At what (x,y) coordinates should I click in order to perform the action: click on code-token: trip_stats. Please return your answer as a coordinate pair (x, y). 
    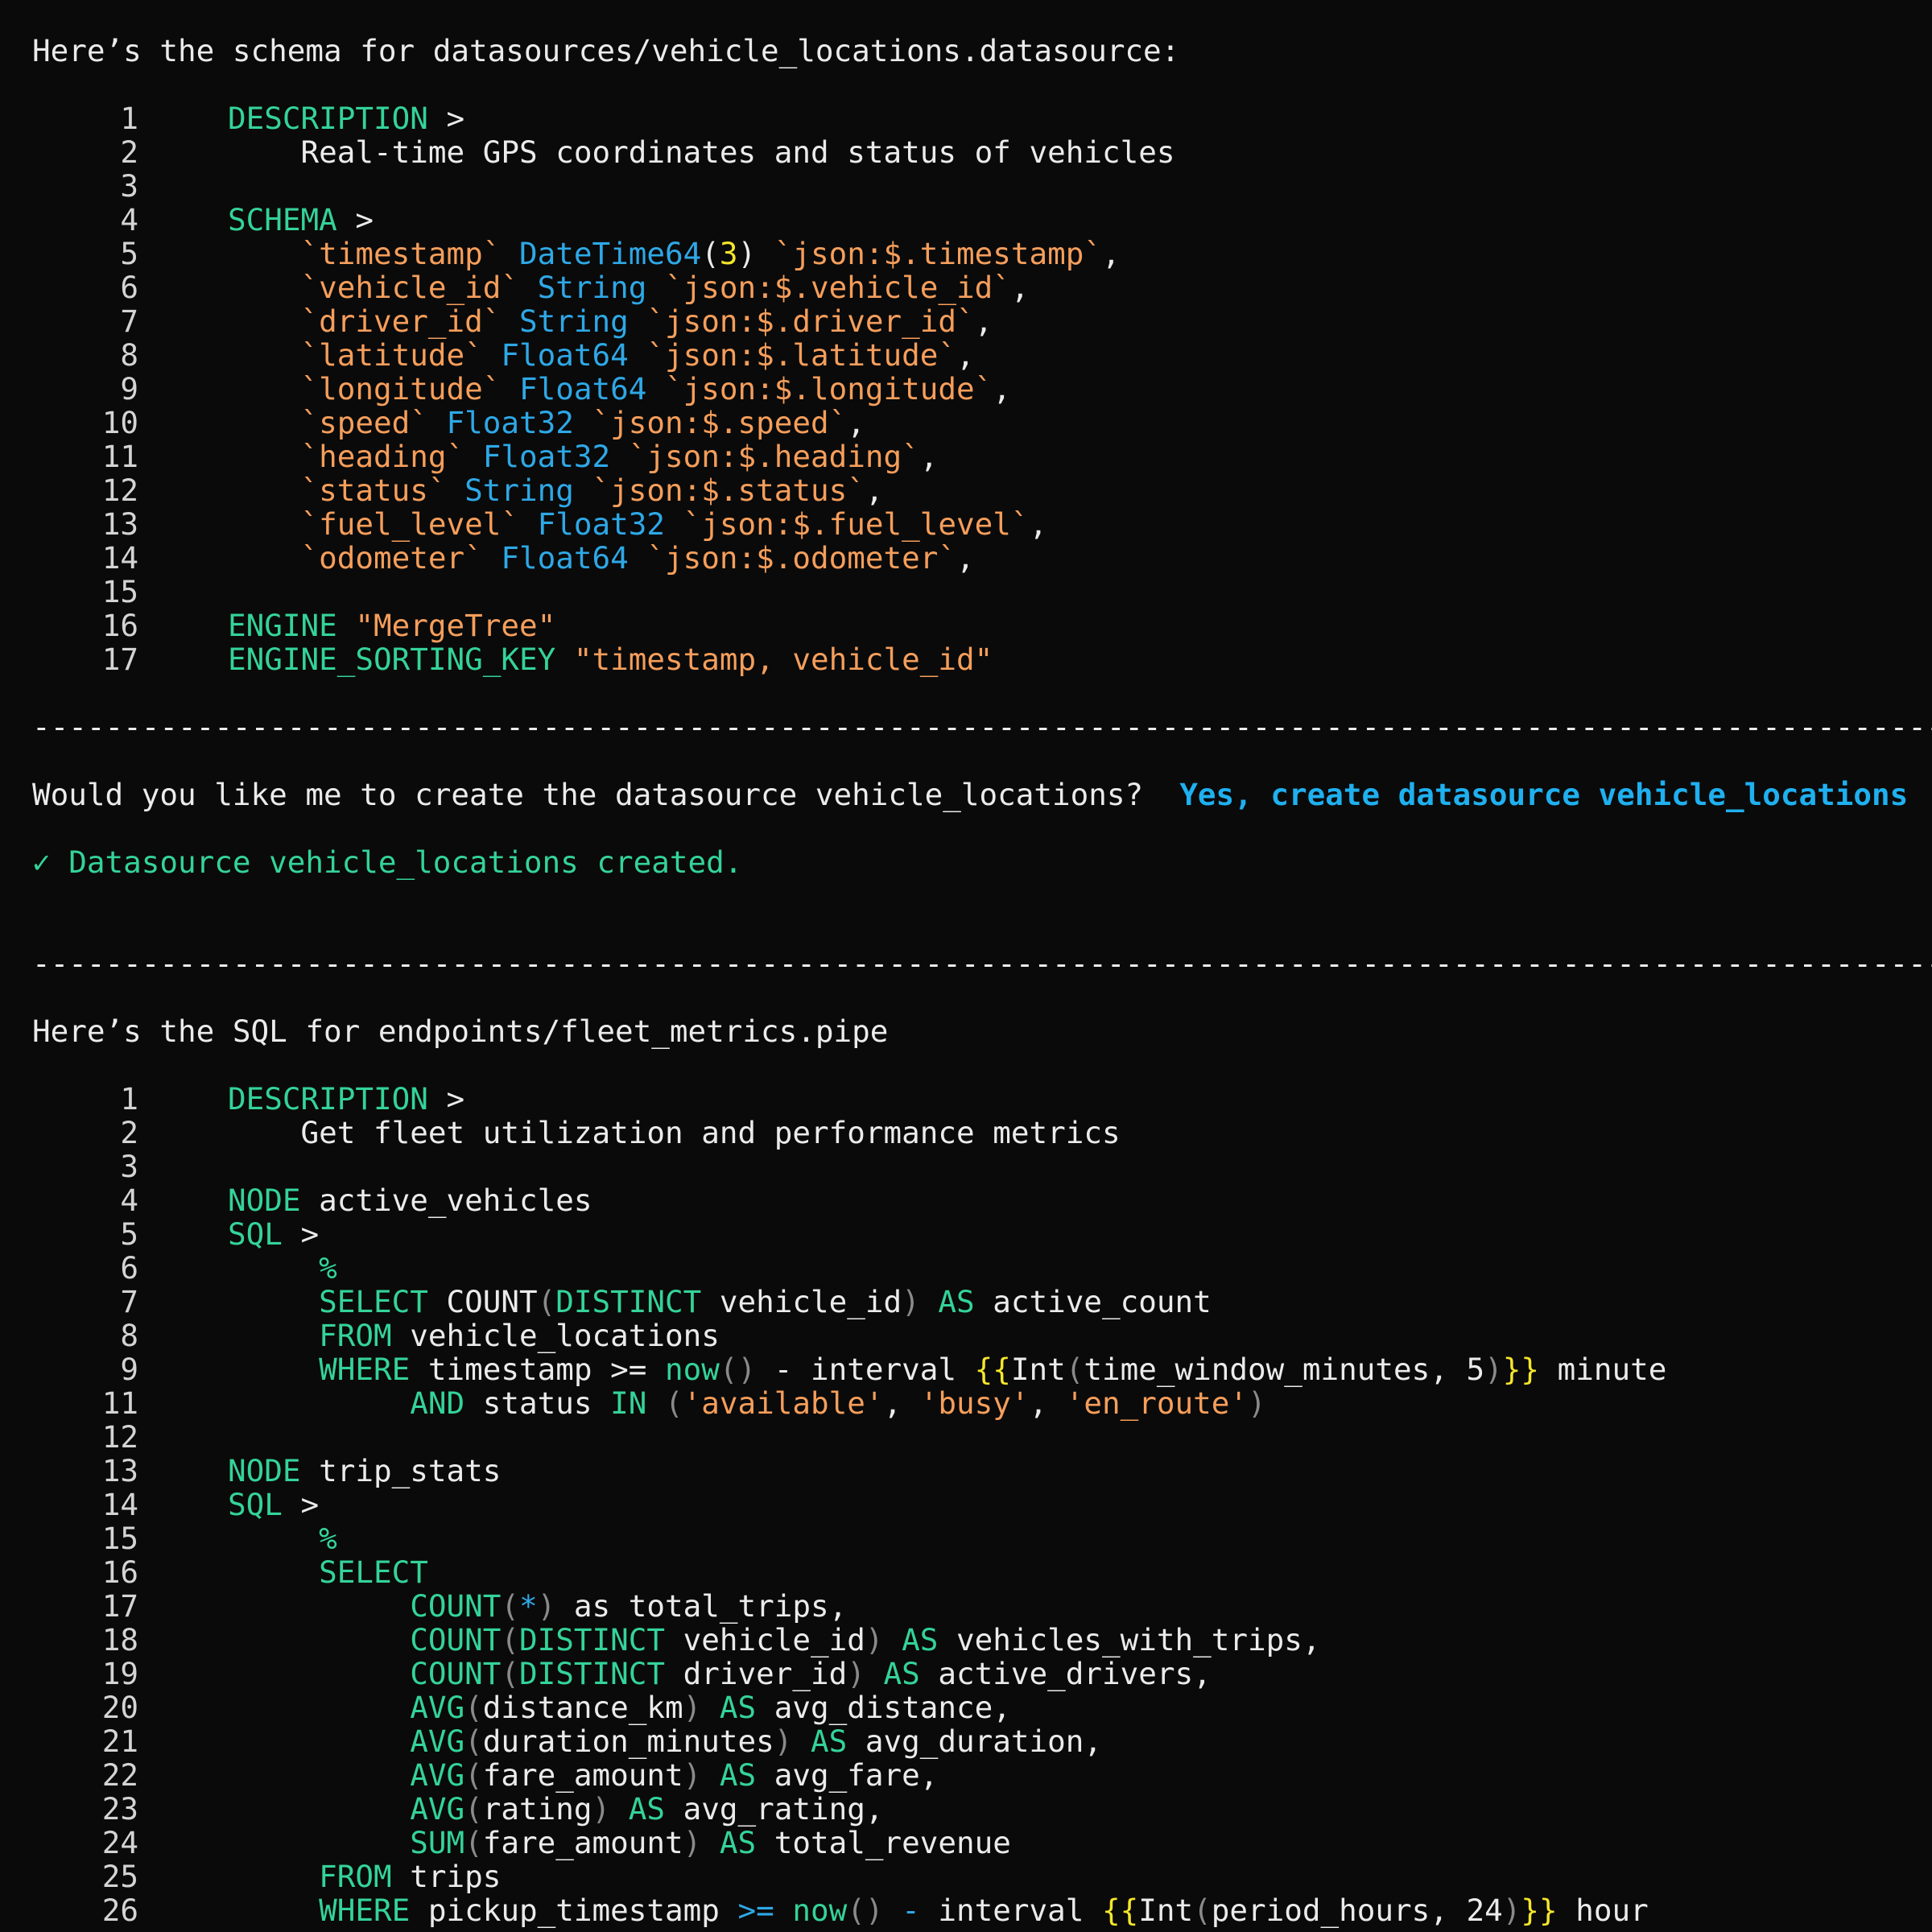
    Looking at the image, I should click on (401, 1470).